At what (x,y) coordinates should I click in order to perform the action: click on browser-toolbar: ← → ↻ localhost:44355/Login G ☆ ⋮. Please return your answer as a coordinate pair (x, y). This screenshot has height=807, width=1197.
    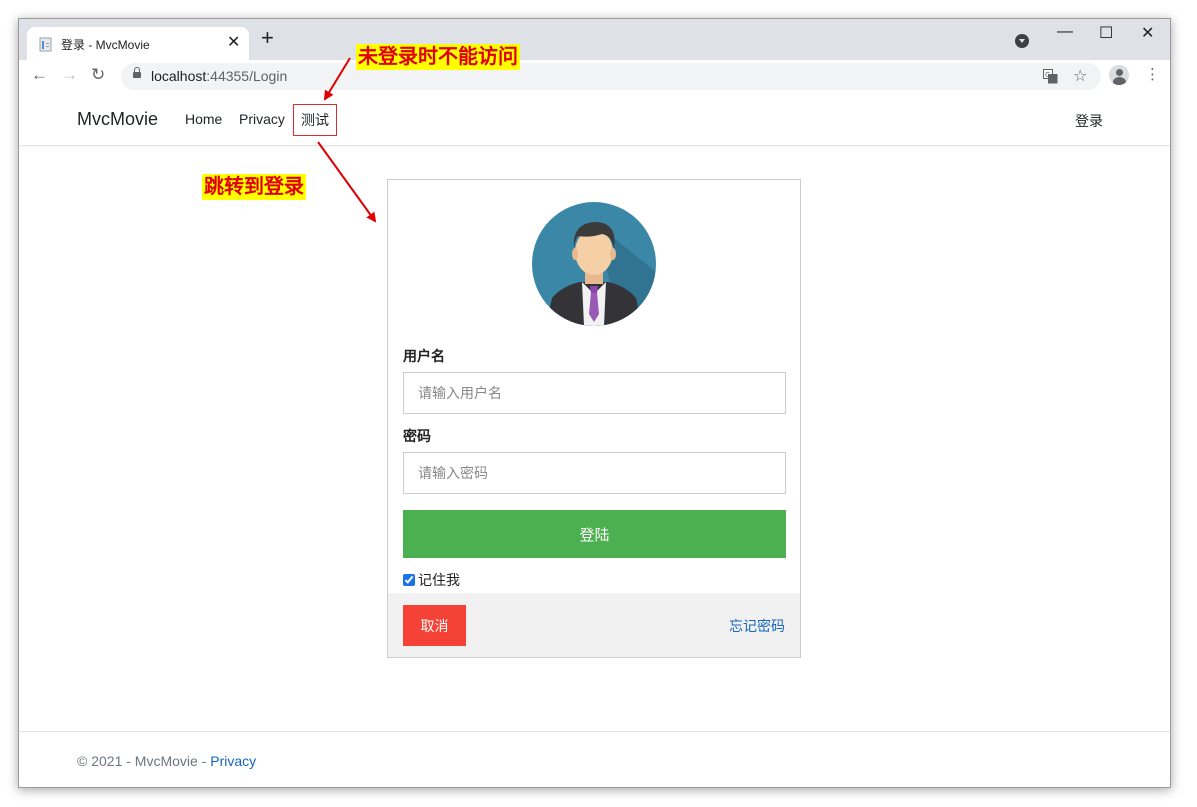
    Looking at the image, I should click on (594, 77).